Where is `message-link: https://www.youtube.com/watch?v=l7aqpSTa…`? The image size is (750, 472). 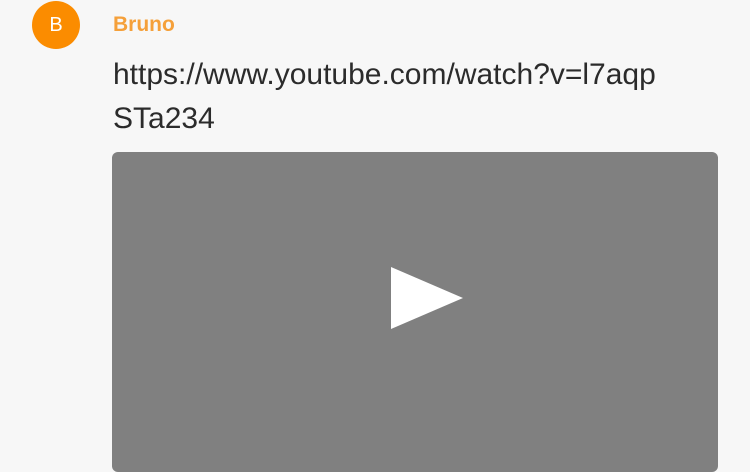 message-link: https://www.youtube.com/watch?v=l7aqpSTa… is located at coordinates (393, 97).